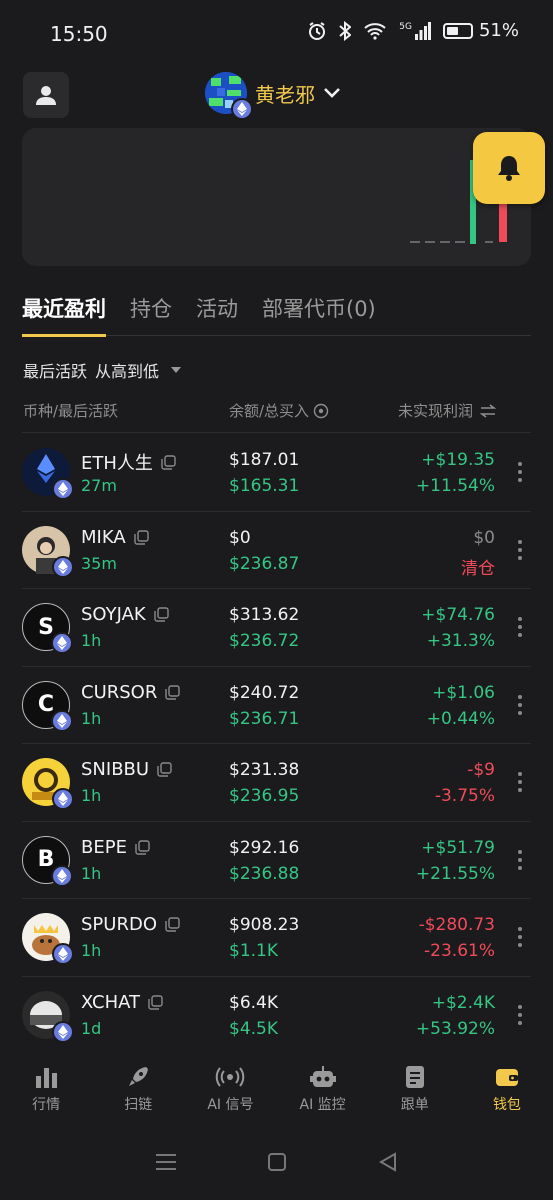 Image resolution: width=553 pixels, height=1200 pixels. I want to click on network-type: 5G, so click(405, 26).